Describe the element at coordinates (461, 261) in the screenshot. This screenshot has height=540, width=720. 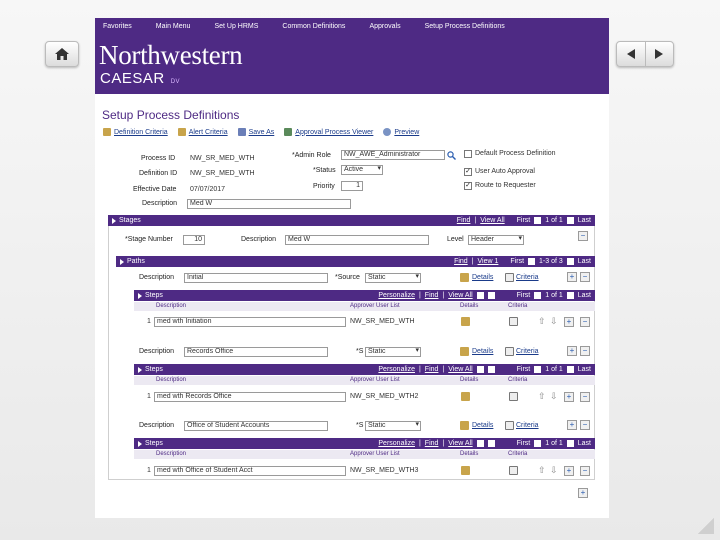
I see `paths-find-link: Find` at that location.